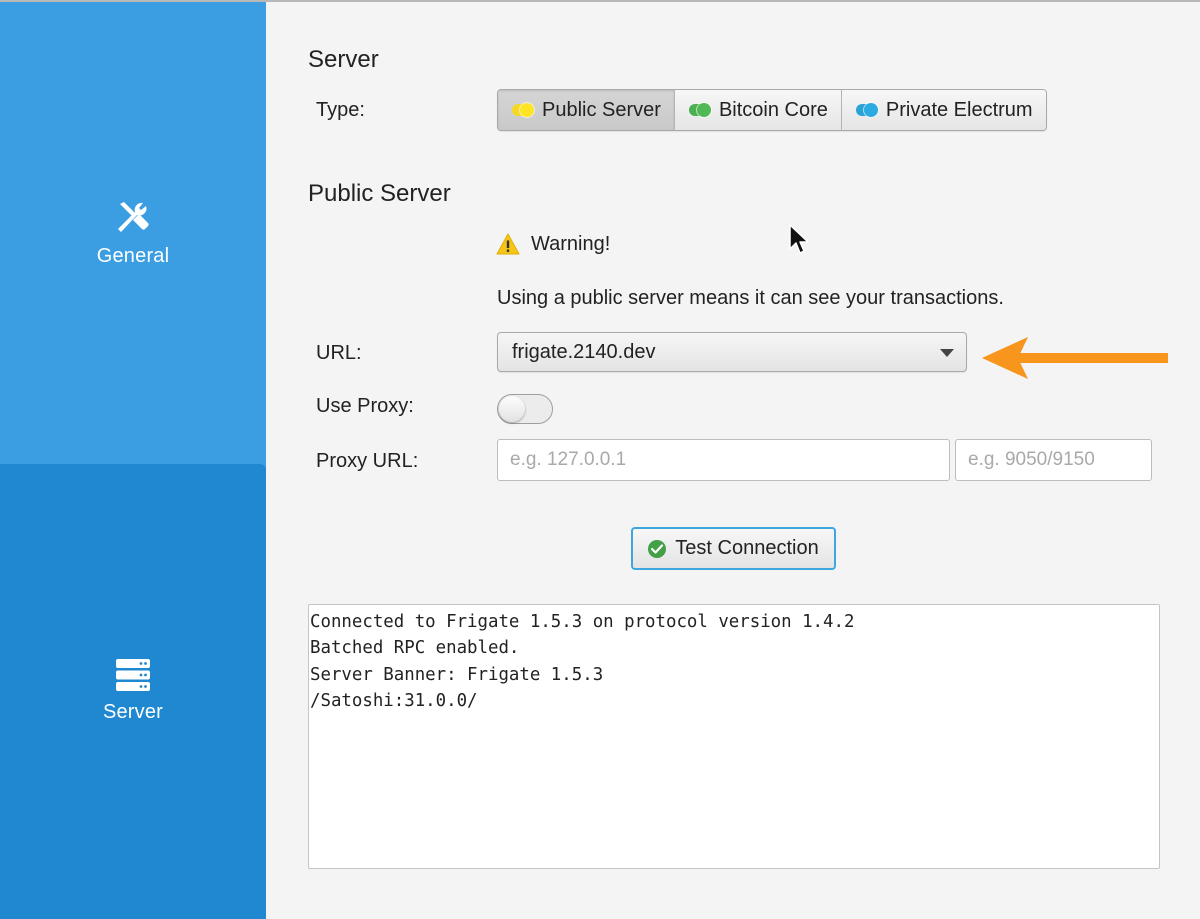 This screenshot has height=919, width=1200. Describe the element at coordinates (367, 461) in the screenshot. I see `proxy-url-label: Proxy URL:` at that location.